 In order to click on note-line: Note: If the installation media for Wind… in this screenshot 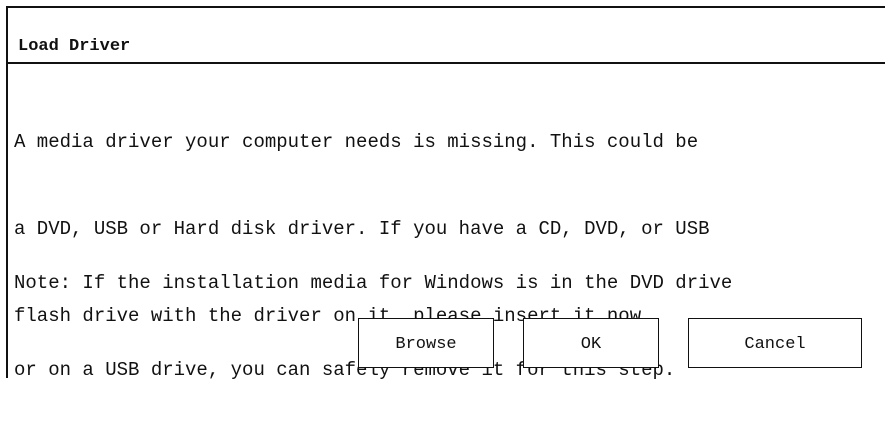, I will do `click(373, 283)`.